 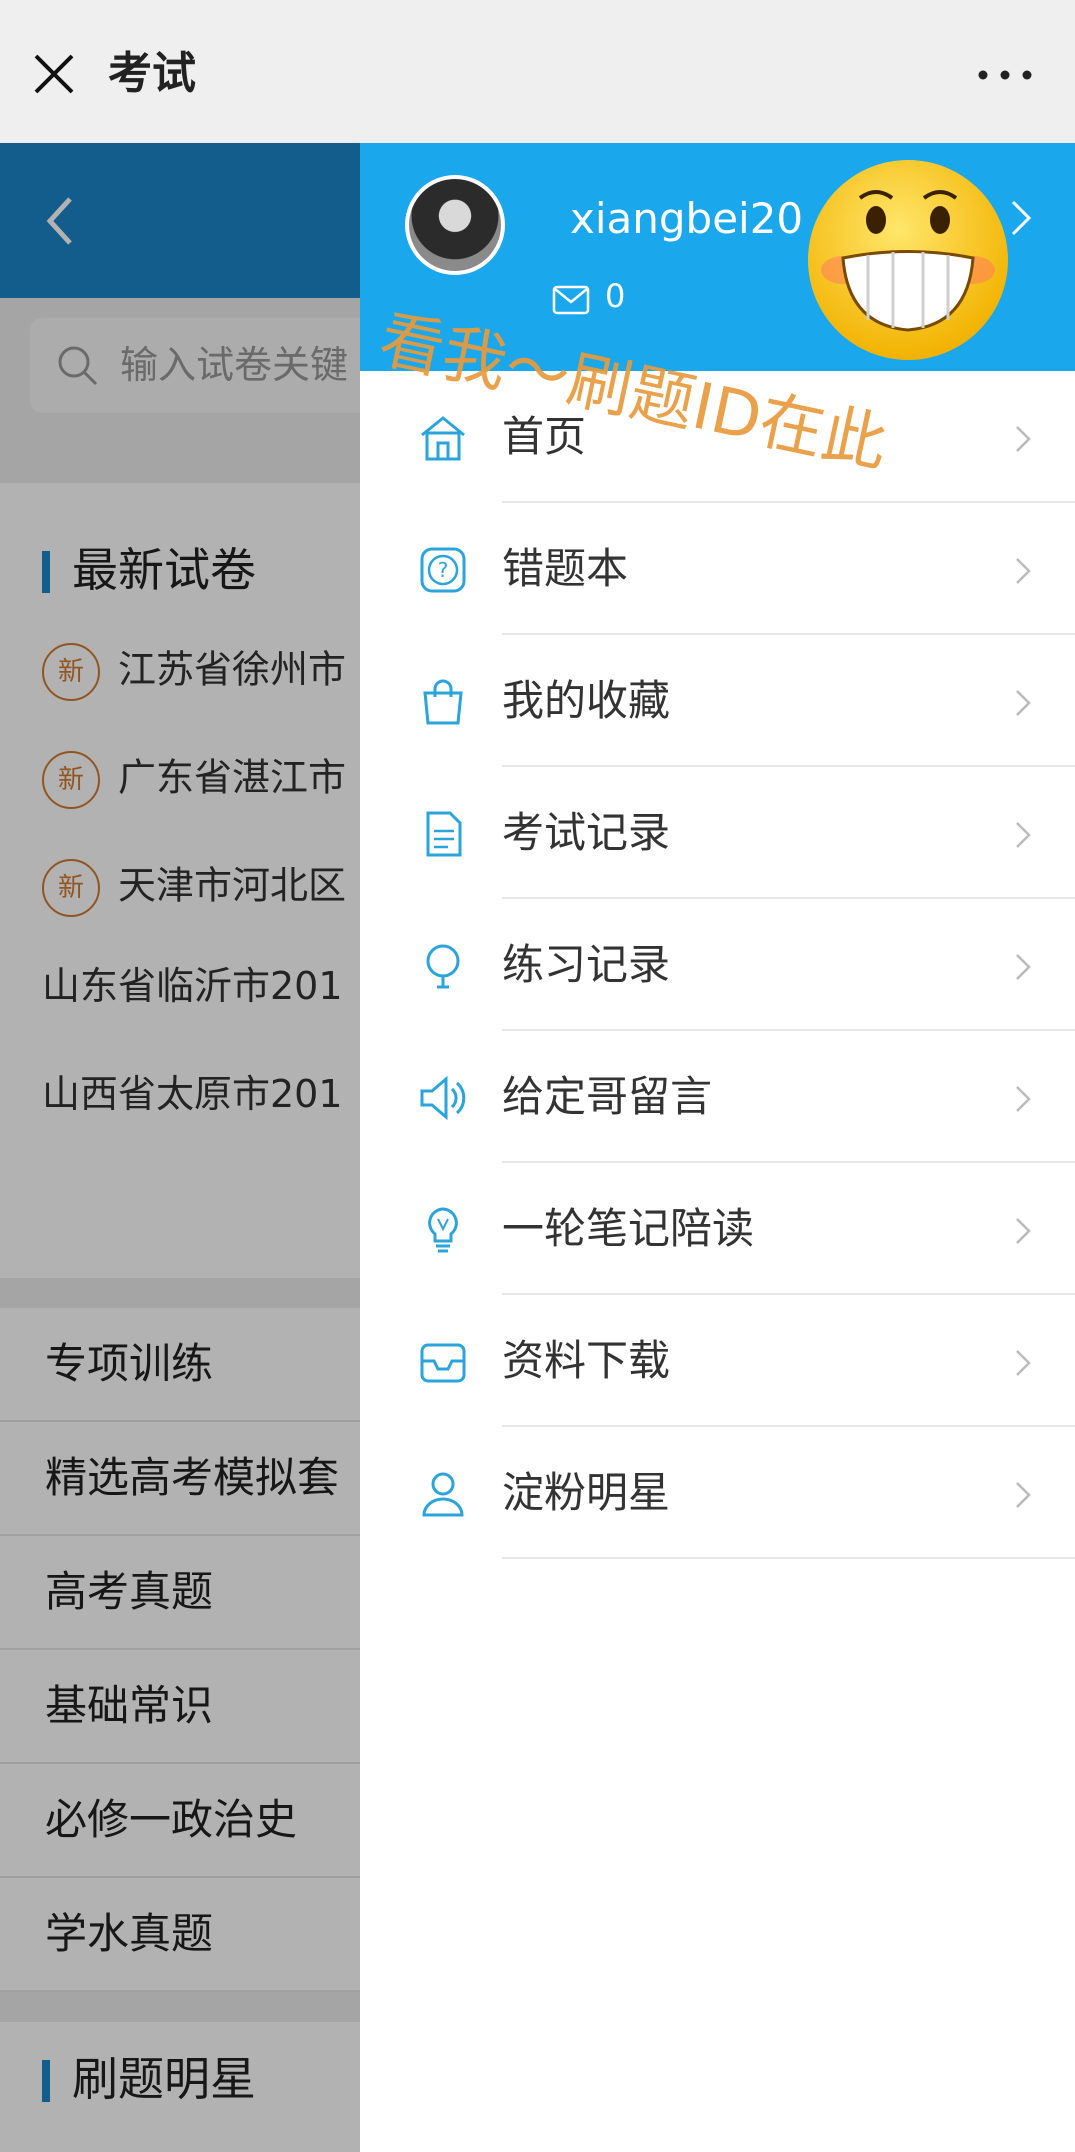 What do you see at coordinates (443, 1098) in the screenshot?
I see `speaker-icon` at bounding box center [443, 1098].